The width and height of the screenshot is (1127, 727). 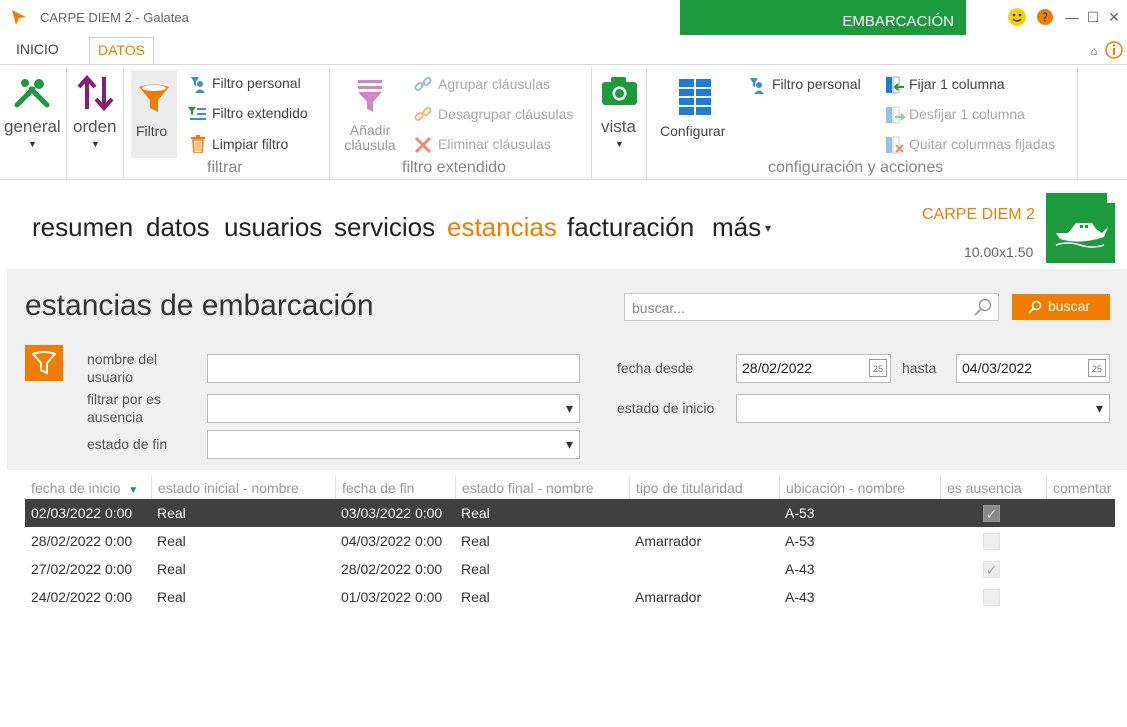 I want to click on configure-grid-icon, so click(x=695, y=97).